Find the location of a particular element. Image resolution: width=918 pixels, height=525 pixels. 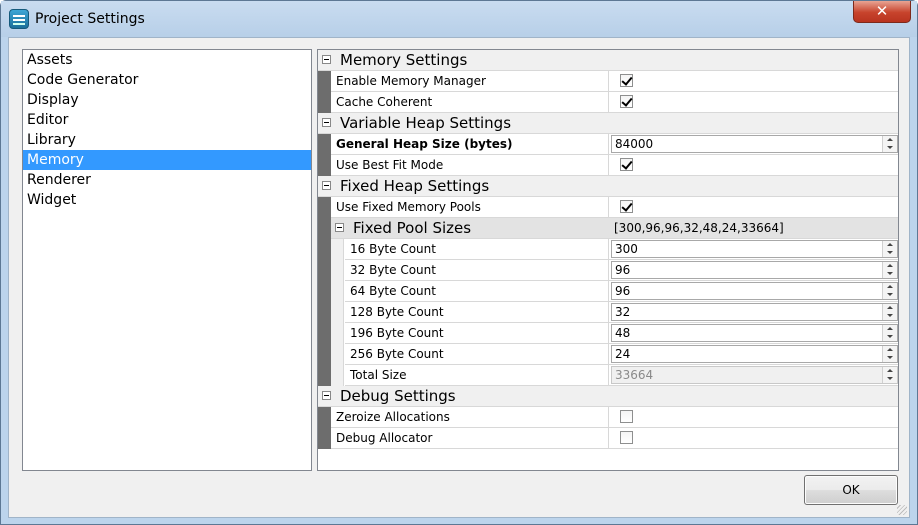

ok-button: OK is located at coordinates (851, 490).